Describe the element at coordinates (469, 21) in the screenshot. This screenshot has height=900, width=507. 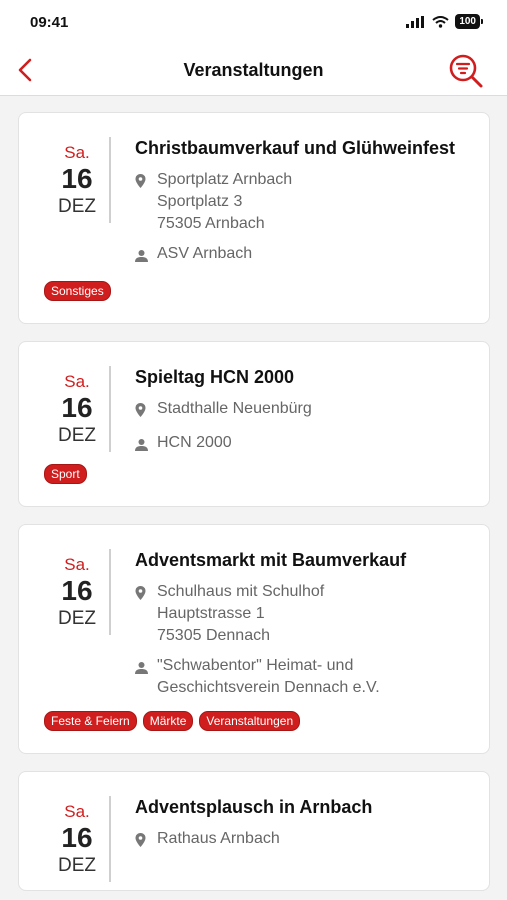
I see `battery-icon: 100` at that location.